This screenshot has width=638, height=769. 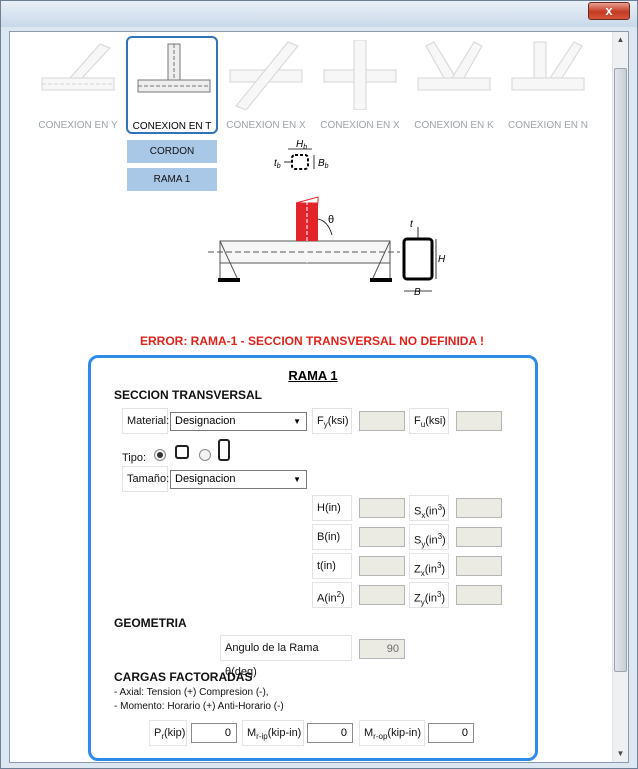 What do you see at coordinates (78, 125) in the screenshot?
I see `connection-label: CONEXION EN Y` at bounding box center [78, 125].